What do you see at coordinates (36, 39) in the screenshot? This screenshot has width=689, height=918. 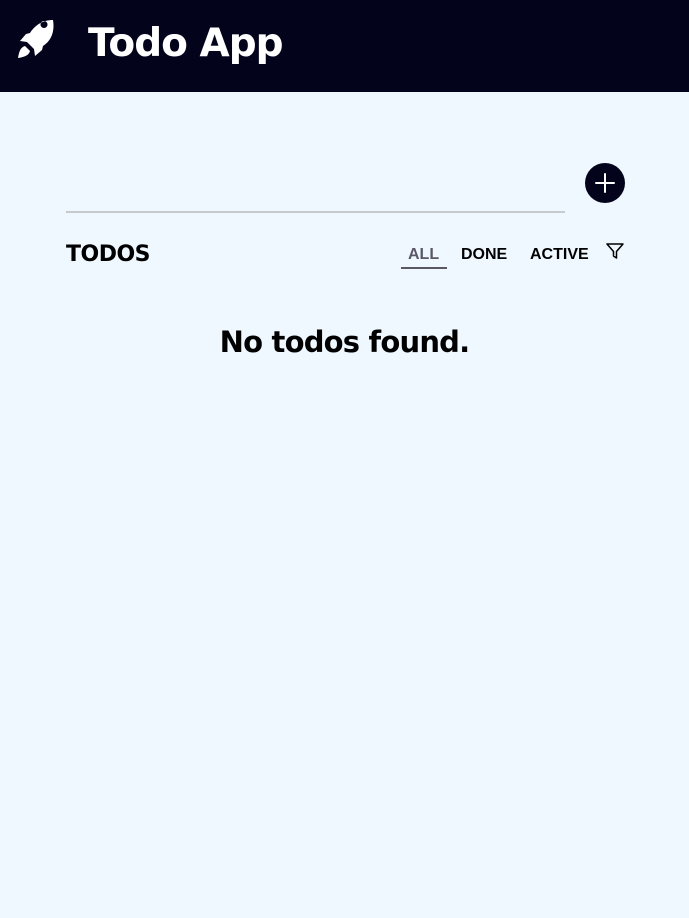 I see `rocket-icon` at bounding box center [36, 39].